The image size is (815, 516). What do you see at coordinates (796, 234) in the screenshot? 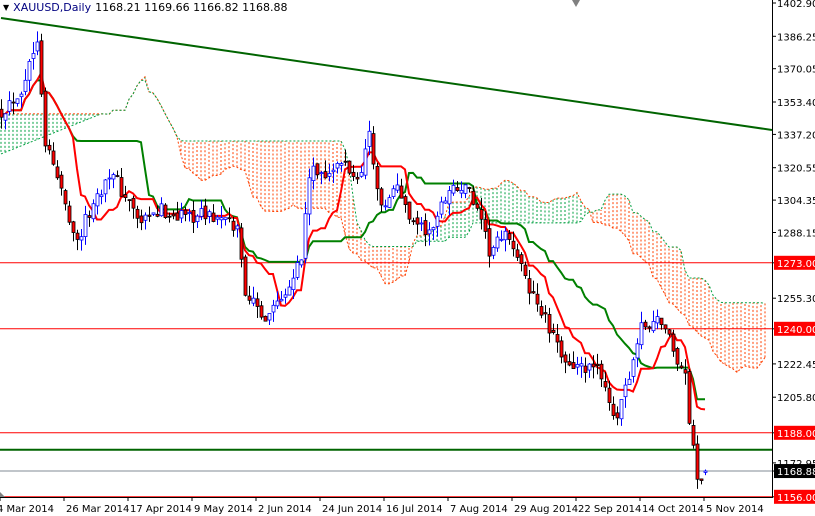
I see `price-tick-label: 1288.15` at bounding box center [796, 234].